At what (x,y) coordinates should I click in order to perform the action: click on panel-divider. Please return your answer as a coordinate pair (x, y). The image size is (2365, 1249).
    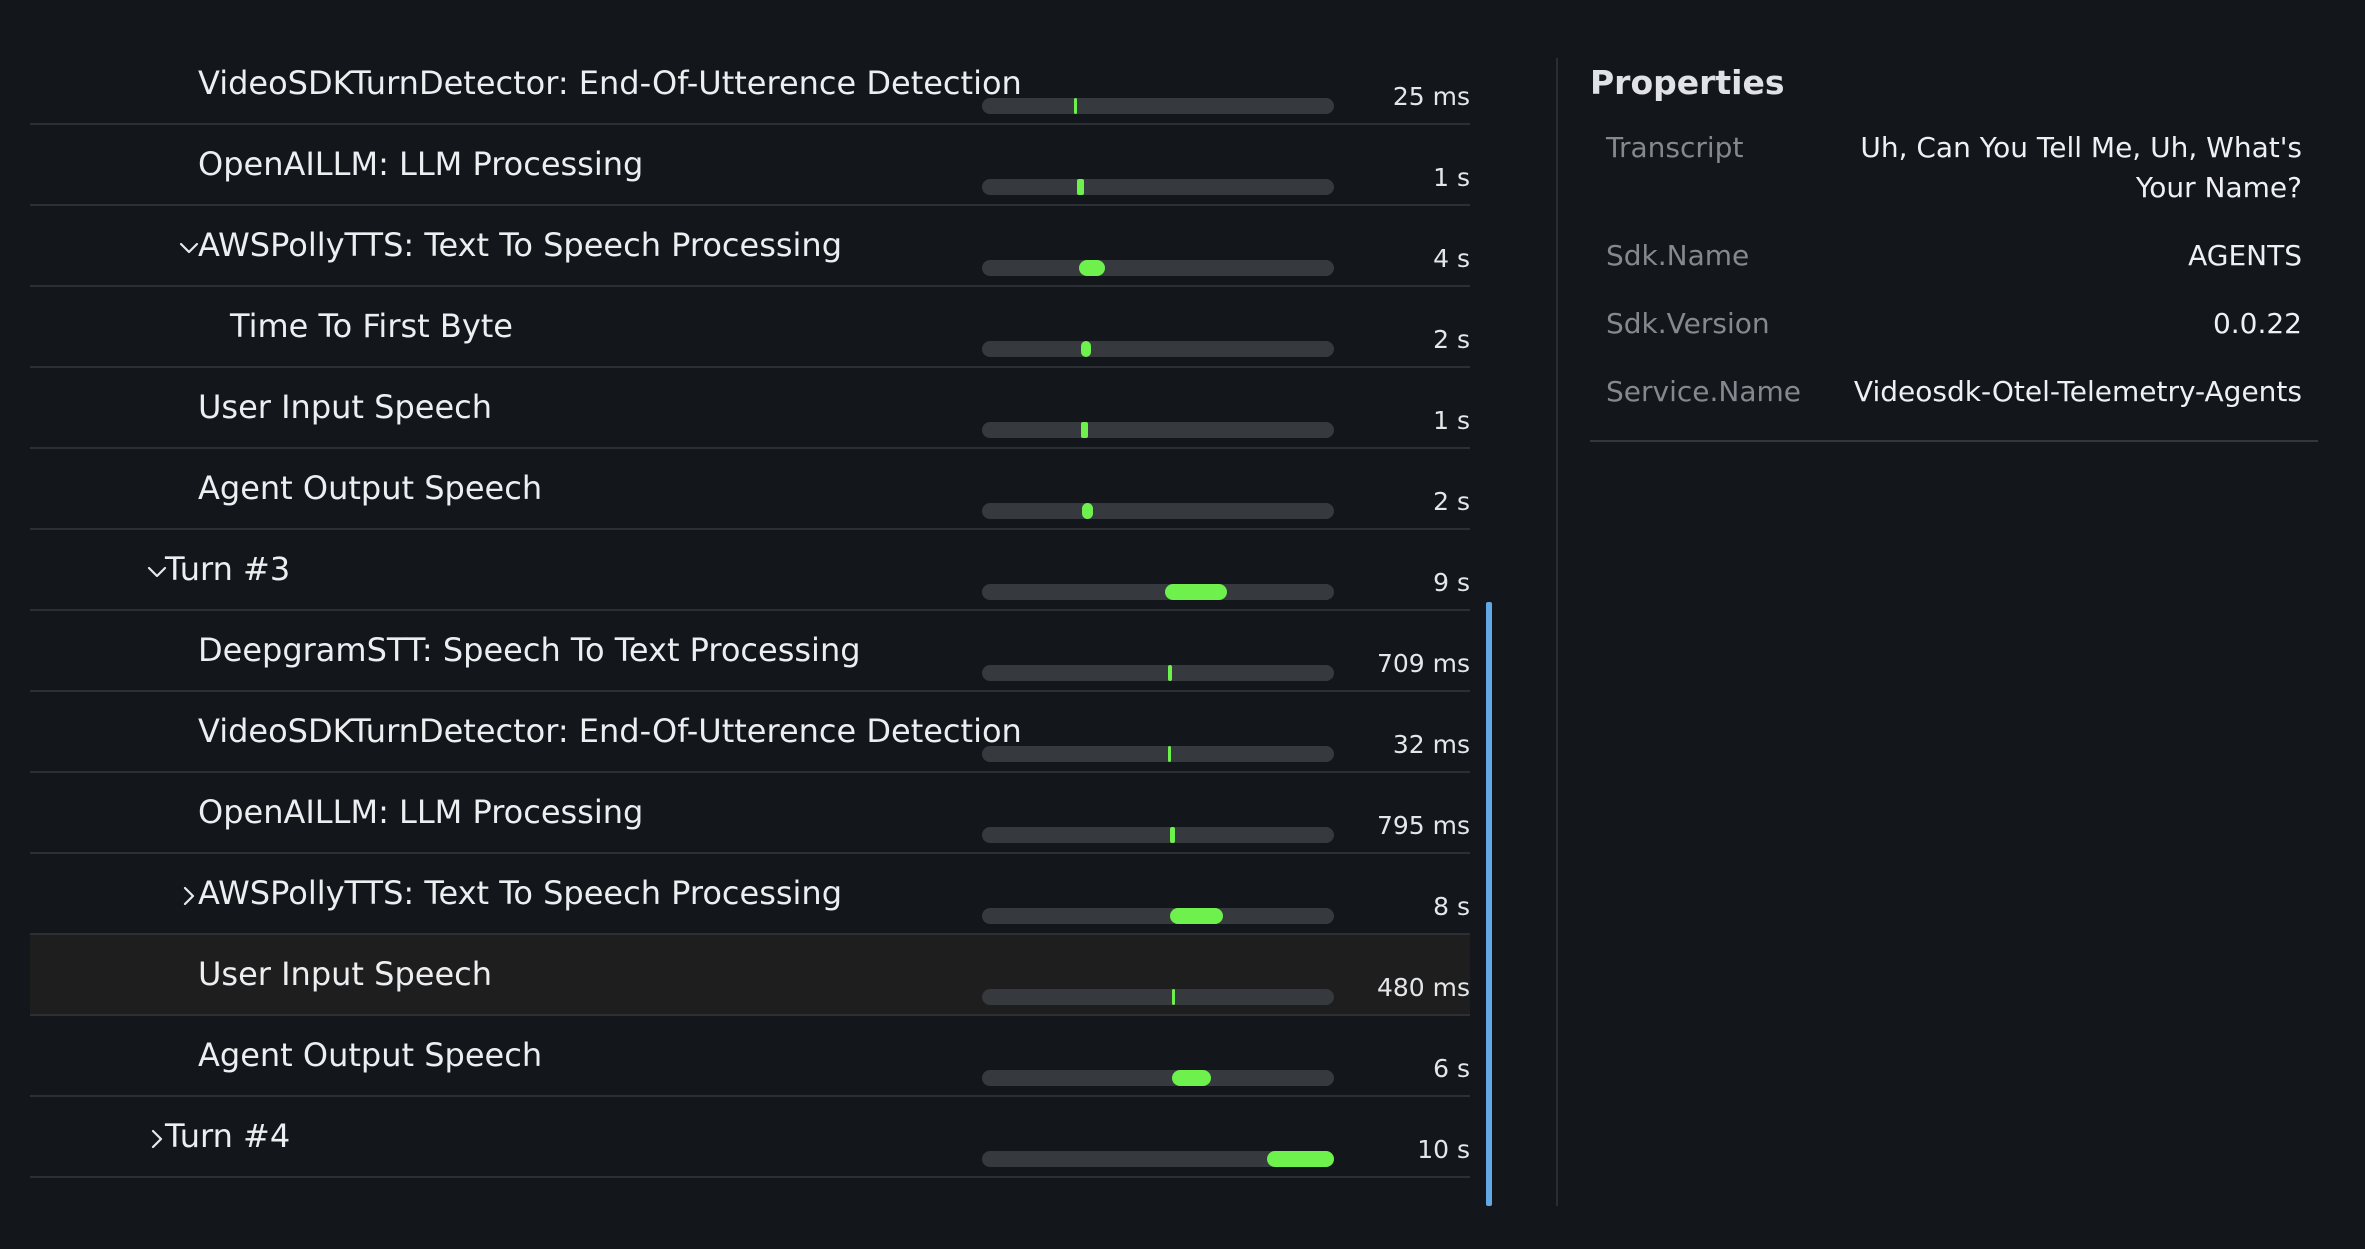
    Looking at the image, I should click on (1557, 632).